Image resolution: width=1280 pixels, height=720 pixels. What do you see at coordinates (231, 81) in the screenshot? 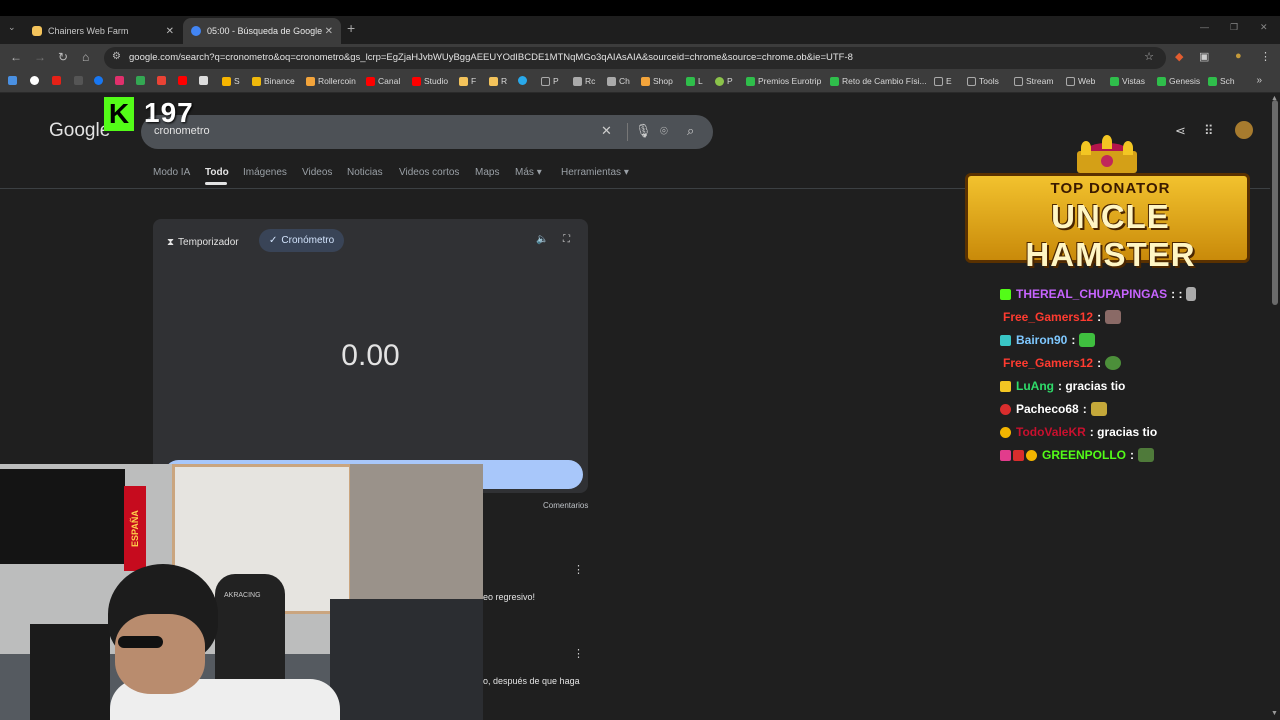
I see `bookmark-s: S` at bounding box center [231, 81].